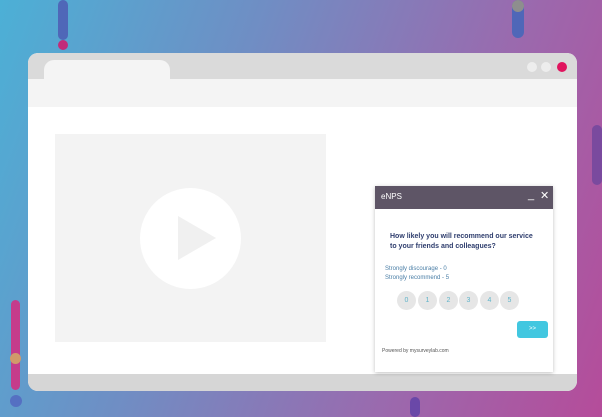  I want to click on score-option-2: 2, so click(448, 300).